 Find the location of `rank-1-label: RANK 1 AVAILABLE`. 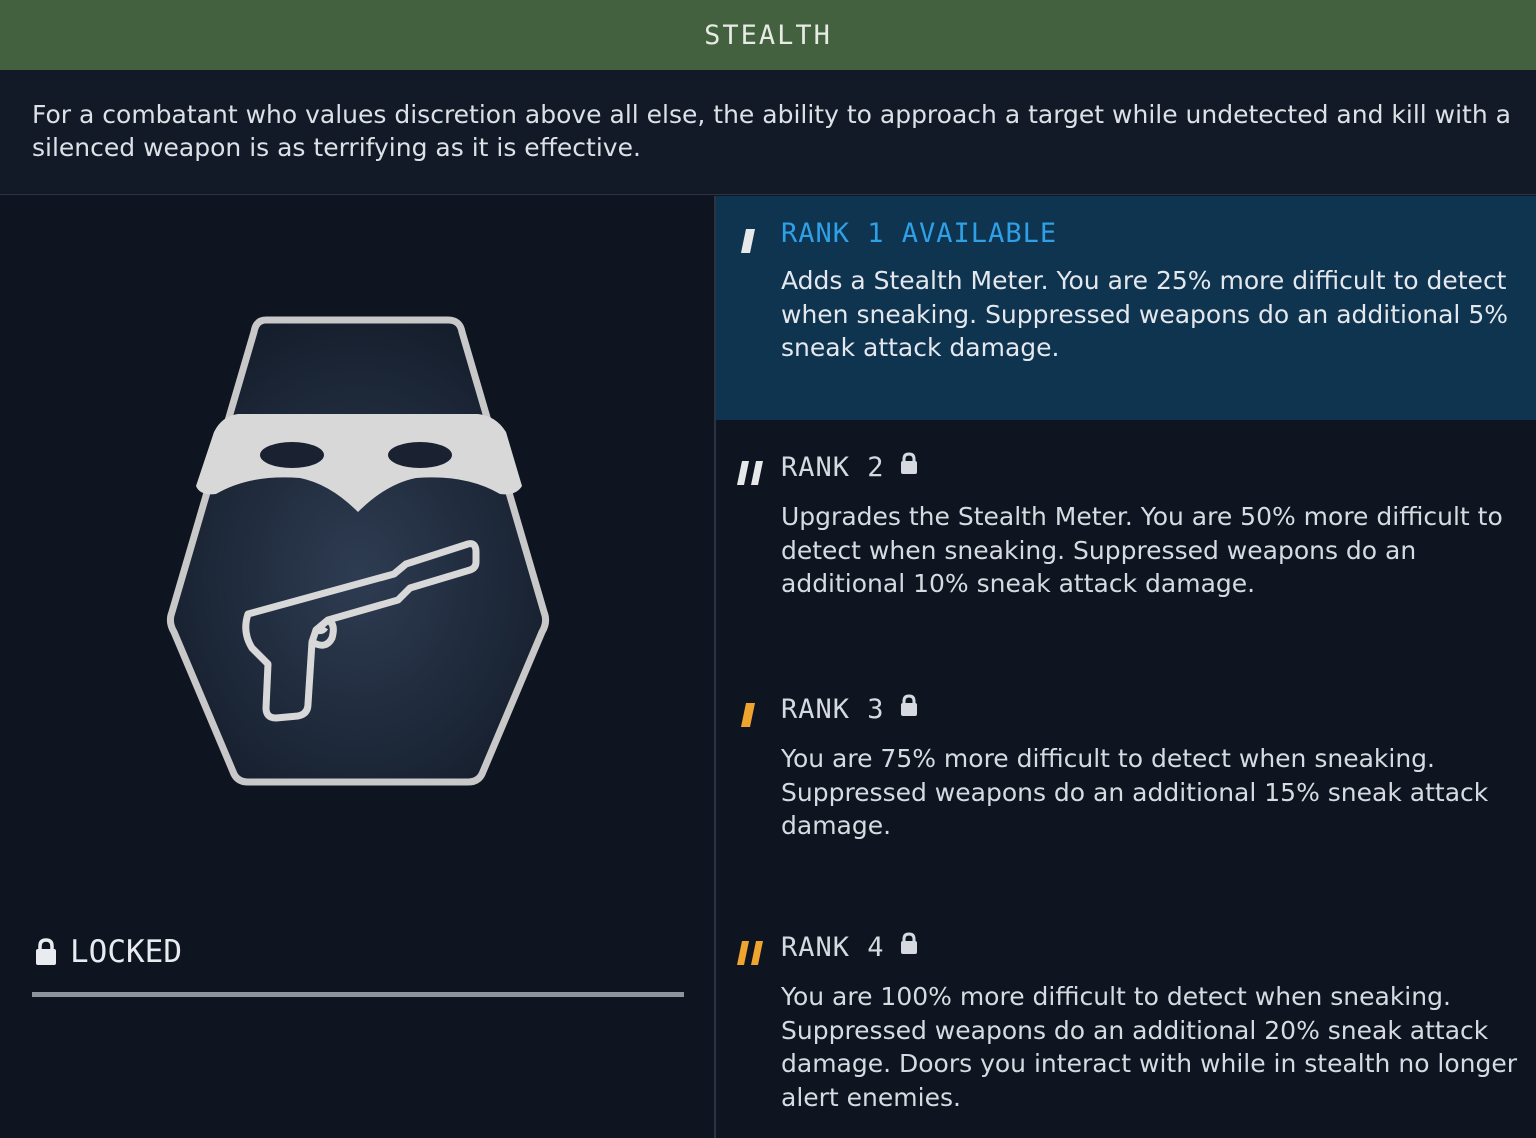

rank-1-label: RANK 1 AVAILABLE is located at coordinates (919, 233).